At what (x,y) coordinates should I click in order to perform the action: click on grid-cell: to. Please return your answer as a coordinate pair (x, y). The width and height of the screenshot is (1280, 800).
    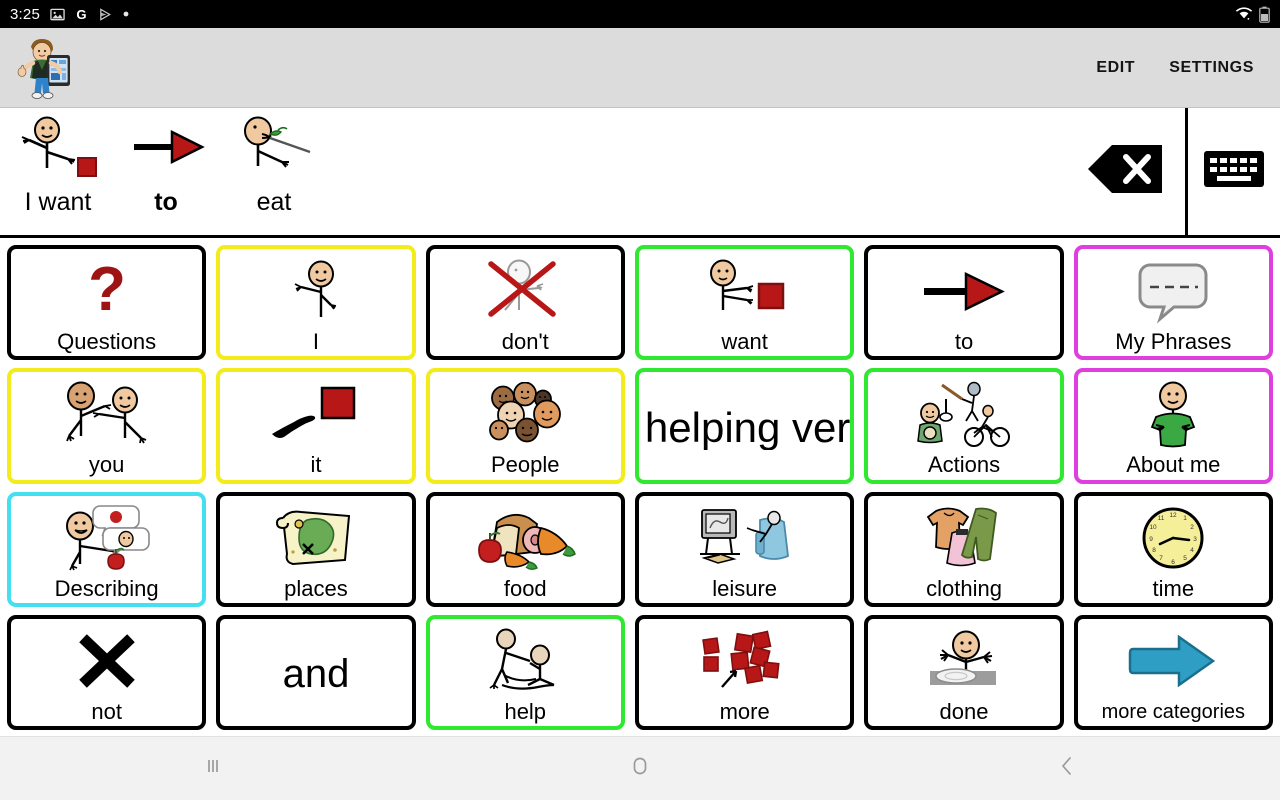
    Looking at the image, I should click on (963, 302).